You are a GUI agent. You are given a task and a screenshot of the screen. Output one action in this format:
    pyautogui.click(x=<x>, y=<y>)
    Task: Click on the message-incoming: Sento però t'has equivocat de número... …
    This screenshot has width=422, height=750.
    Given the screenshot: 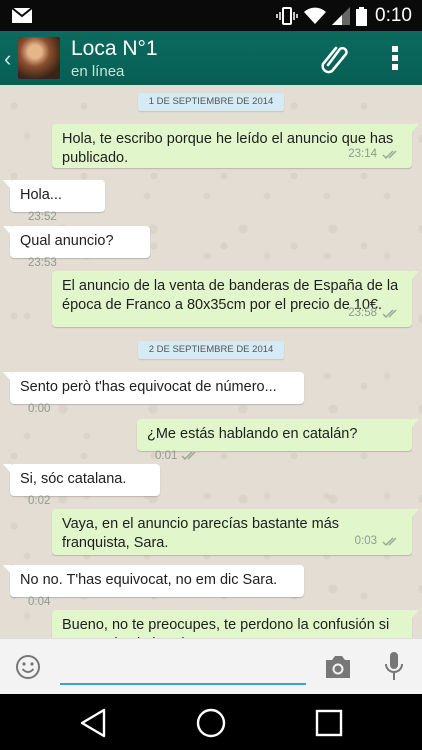 What is the action you would take?
    pyautogui.click(x=153, y=393)
    